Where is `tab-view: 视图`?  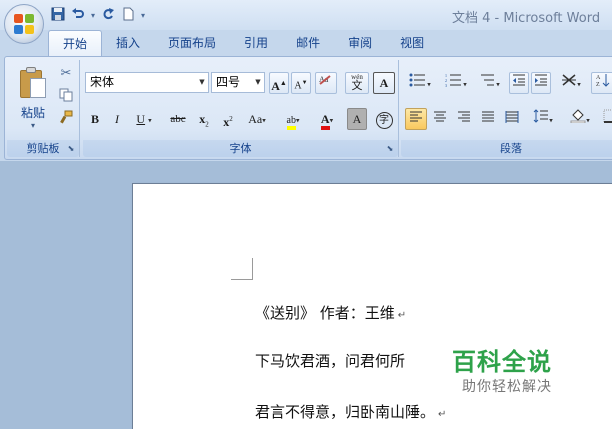 tab-view: 视图 is located at coordinates (412, 43).